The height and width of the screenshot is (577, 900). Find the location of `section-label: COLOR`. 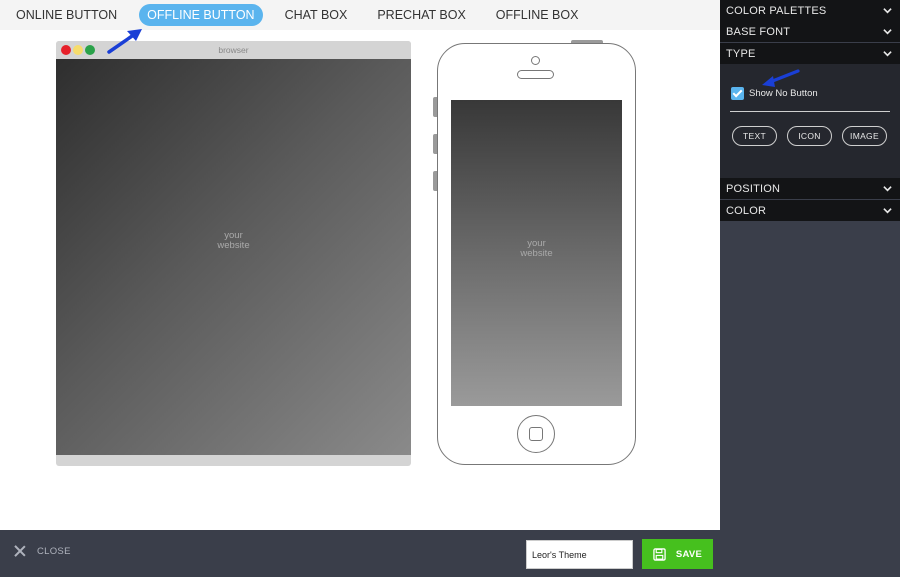

section-label: COLOR is located at coordinates (746, 210).